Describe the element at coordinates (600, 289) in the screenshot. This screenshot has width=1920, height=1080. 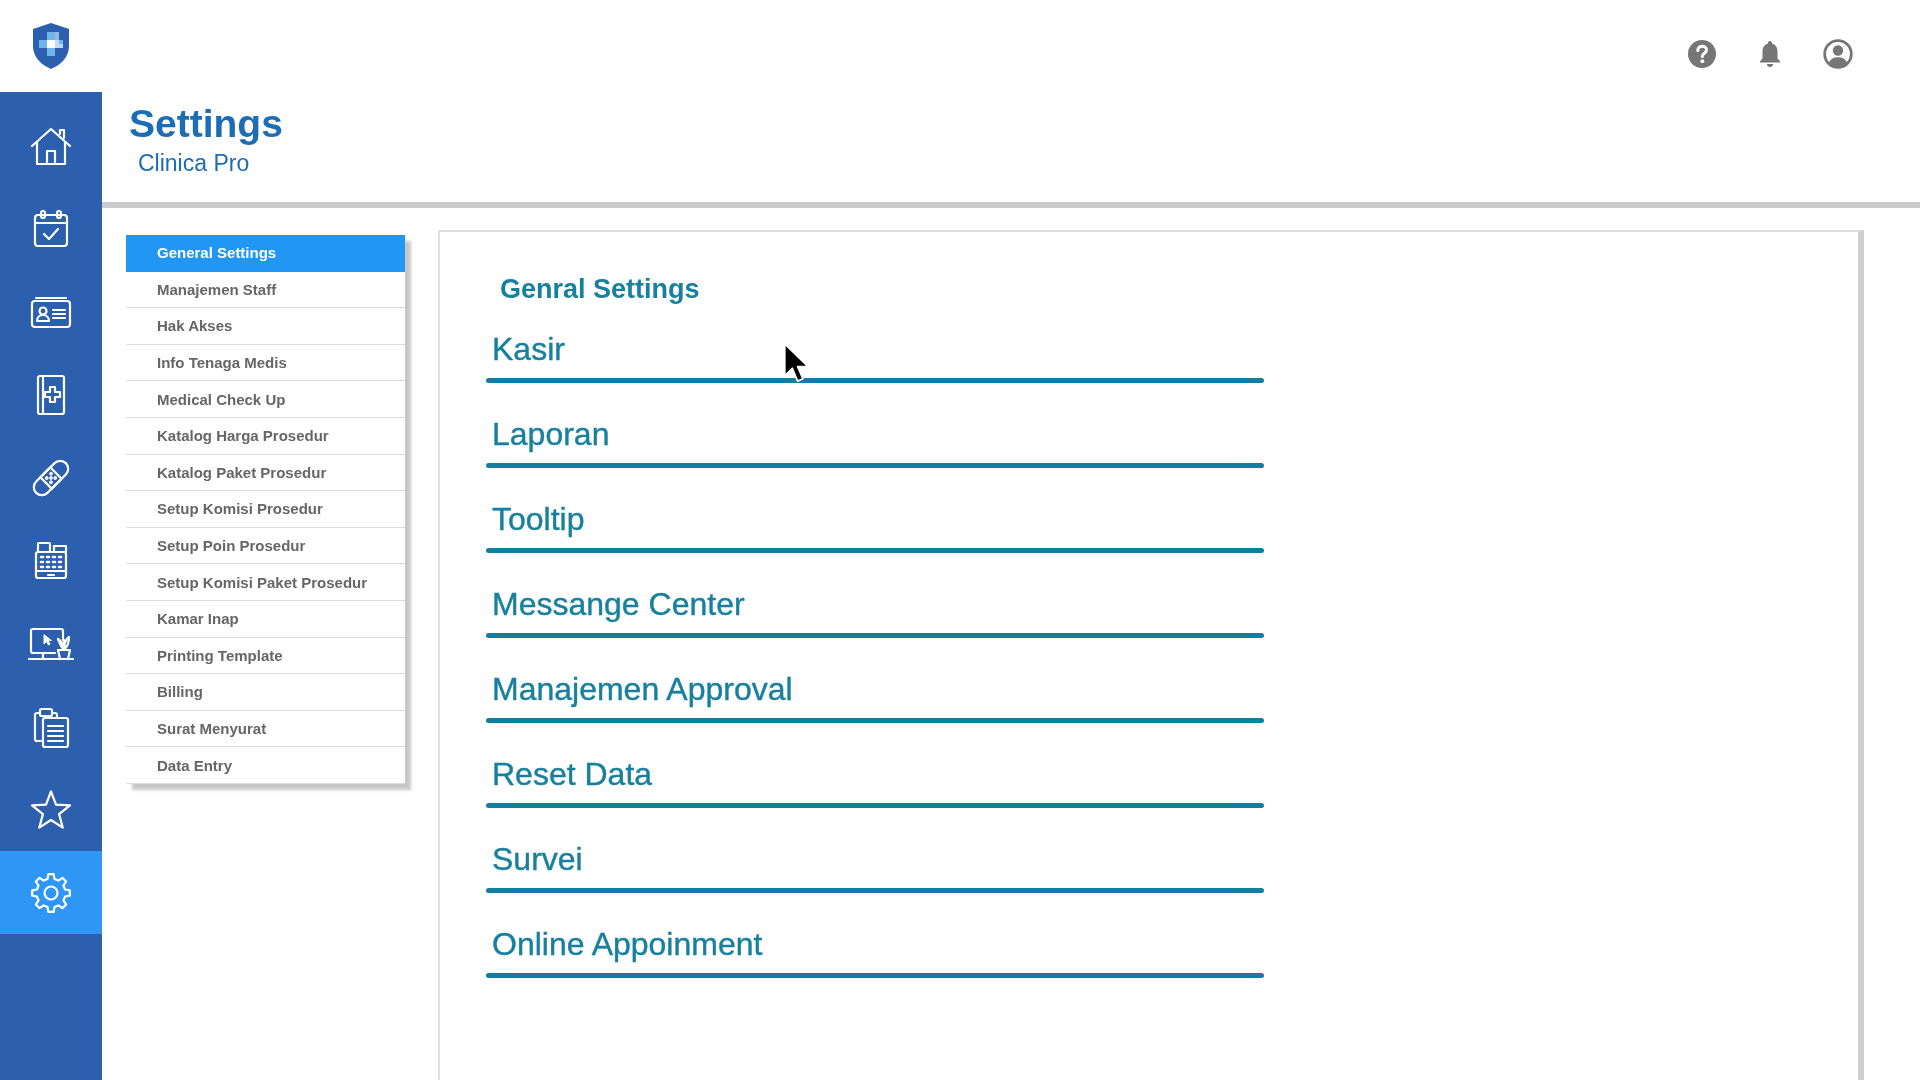
I see `panel-title: Genral Settings` at that location.